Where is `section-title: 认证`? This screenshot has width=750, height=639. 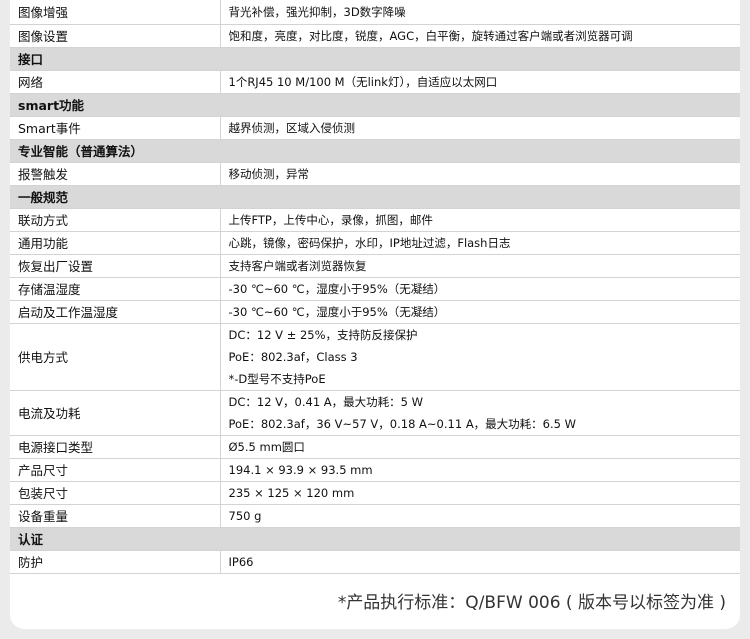 section-title: 认证 is located at coordinates (375, 539).